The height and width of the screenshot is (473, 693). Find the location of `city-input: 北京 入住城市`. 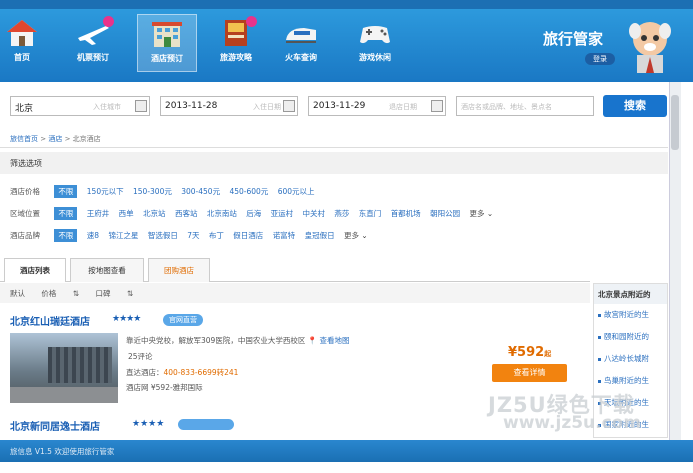

city-input: 北京 入住城市 is located at coordinates (80, 106).